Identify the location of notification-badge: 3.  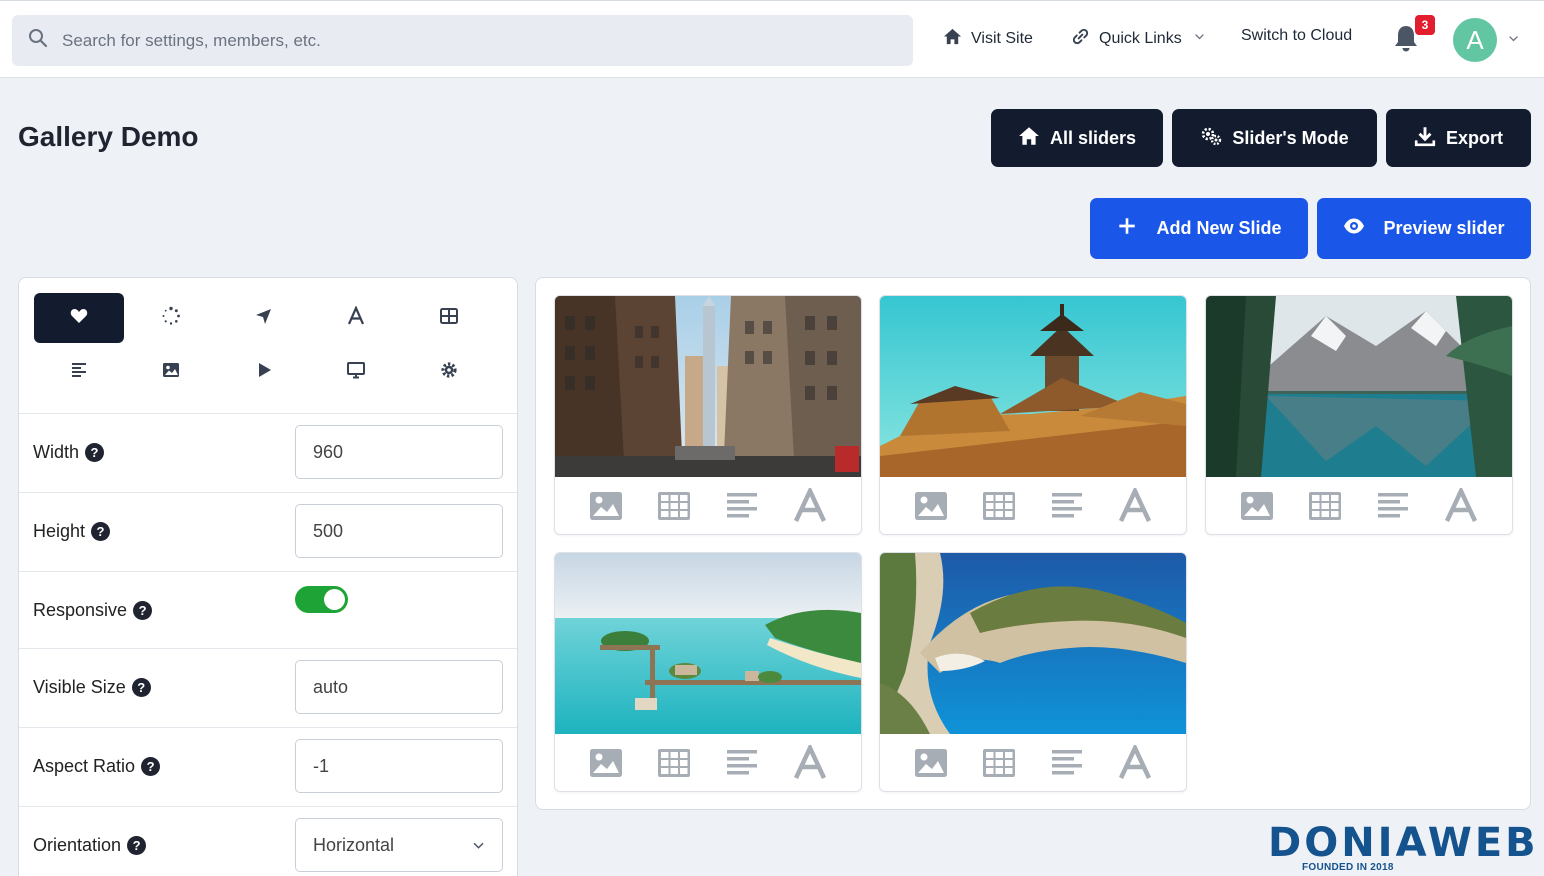
(1425, 25).